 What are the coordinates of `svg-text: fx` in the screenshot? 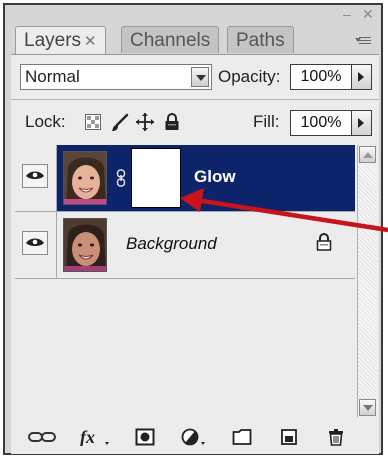 It's located at (87, 437).